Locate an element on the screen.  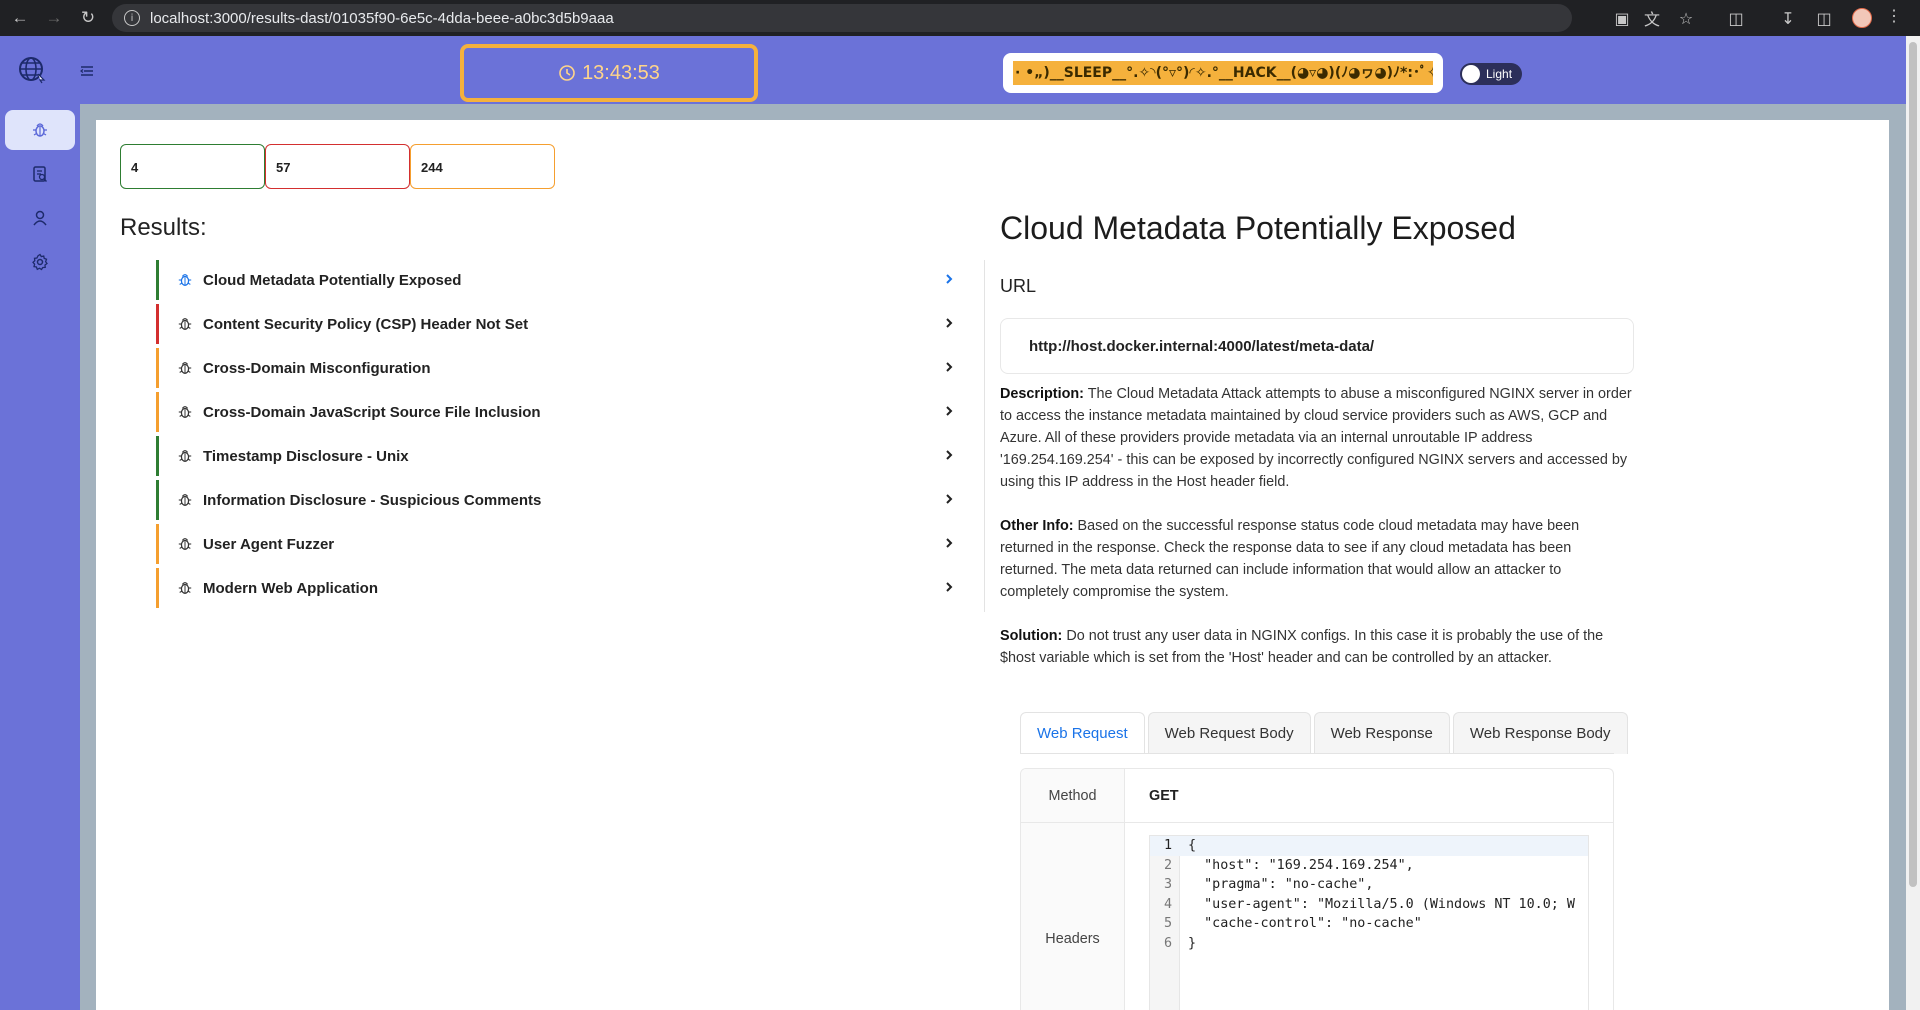
result-item: Timestamp Disclosure - Unix is located at coordinates (560, 456).